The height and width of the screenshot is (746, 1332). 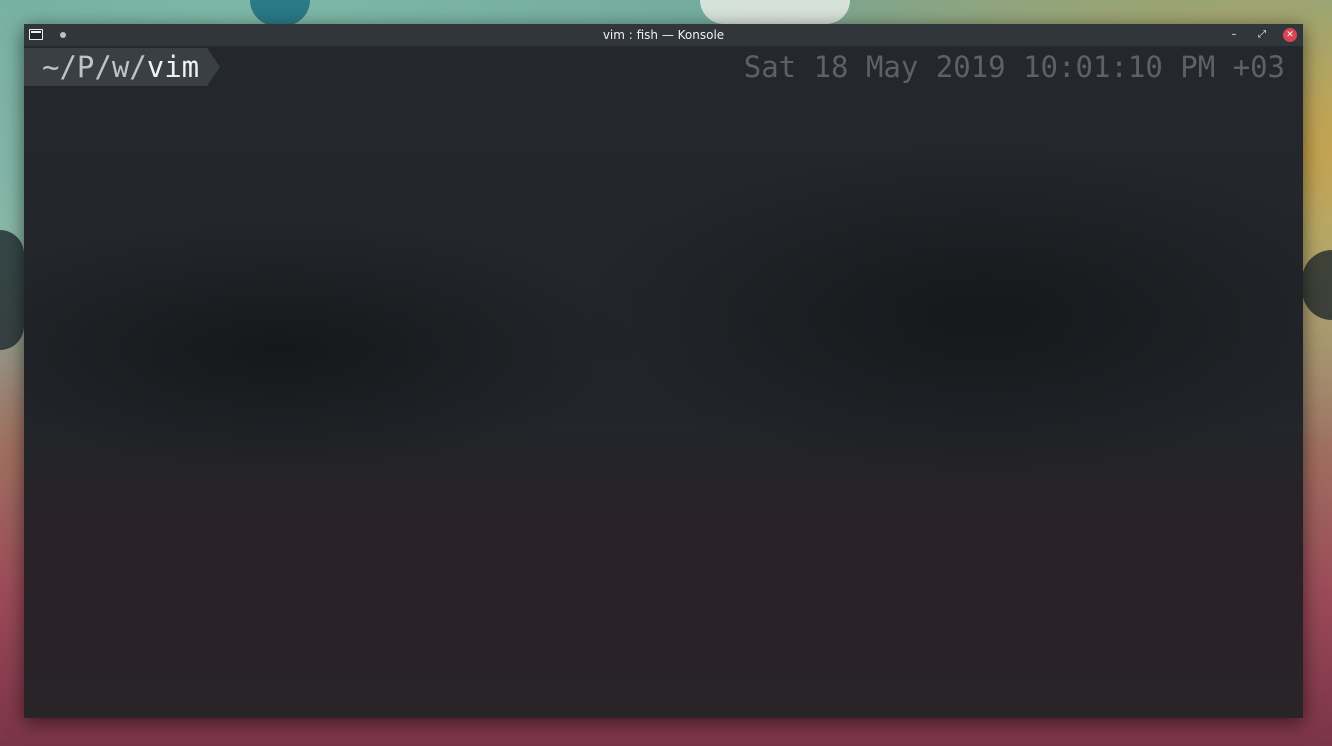 What do you see at coordinates (1014, 67) in the screenshot?
I see `prompt-datetime: Sat 18 May 2019 10:01:10 PM +03` at bounding box center [1014, 67].